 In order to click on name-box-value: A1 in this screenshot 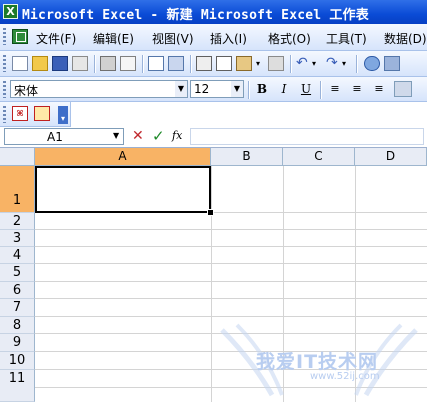, I will do `click(55, 137)`.